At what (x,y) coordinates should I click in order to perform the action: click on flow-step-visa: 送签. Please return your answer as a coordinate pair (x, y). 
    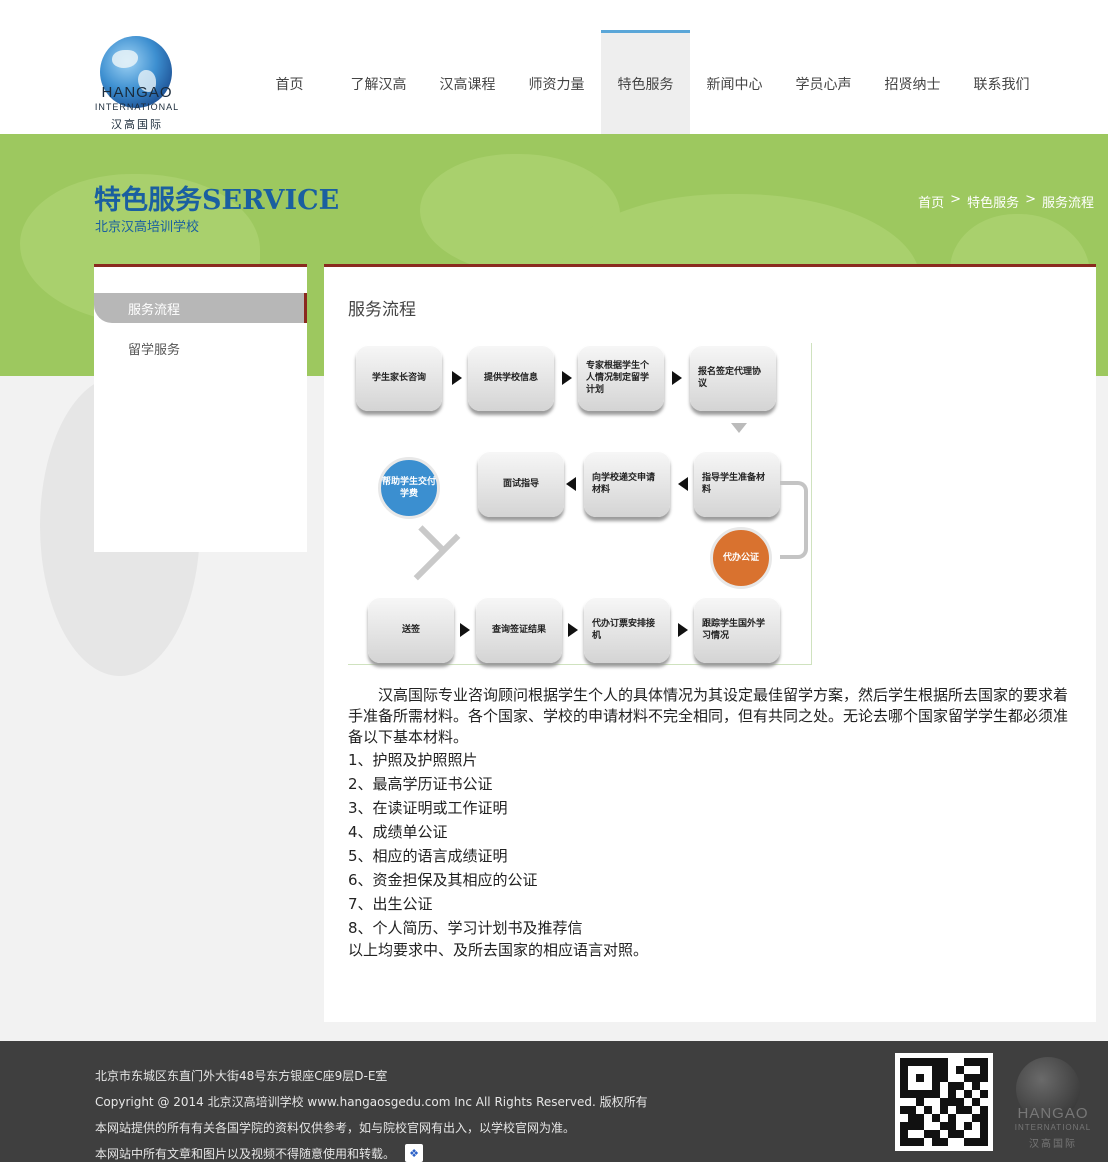
    Looking at the image, I should click on (411, 630).